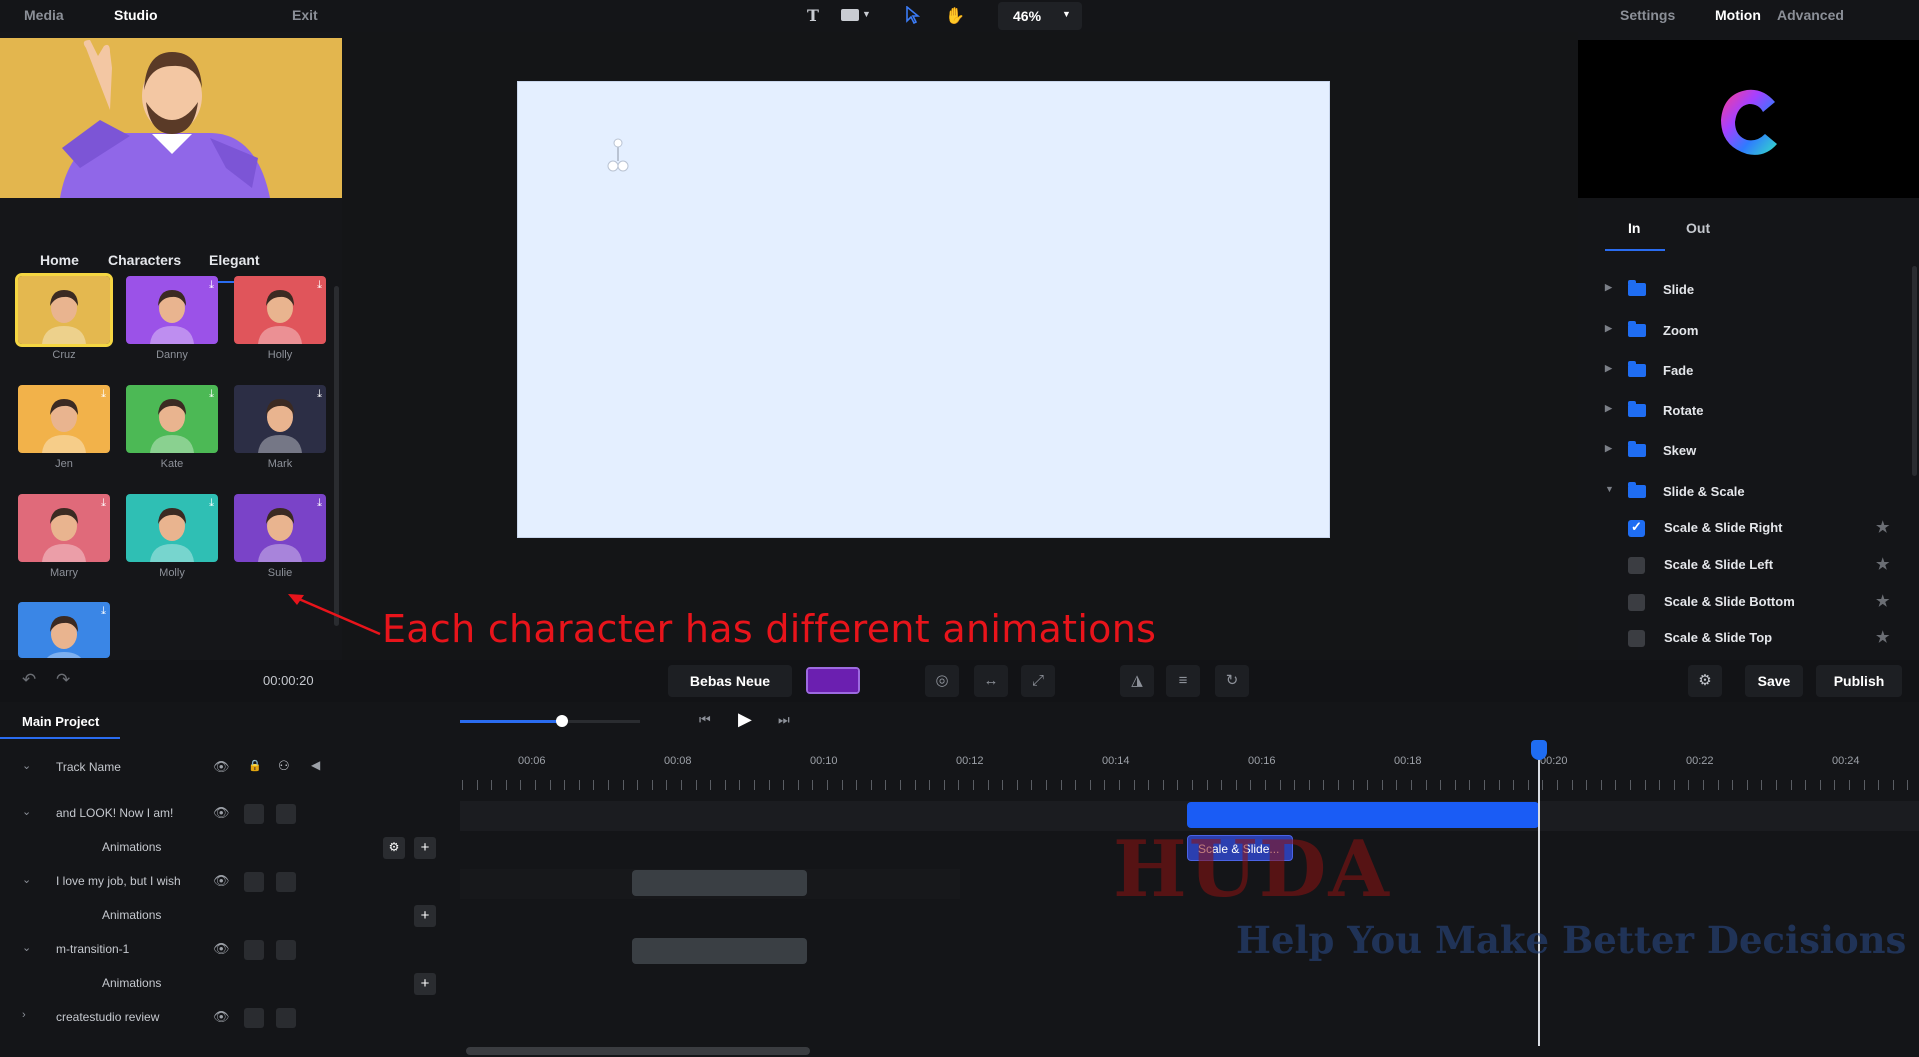 This screenshot has width=1919, height=1057. I want to click on text-tool-icon: T, so click(813, 15).